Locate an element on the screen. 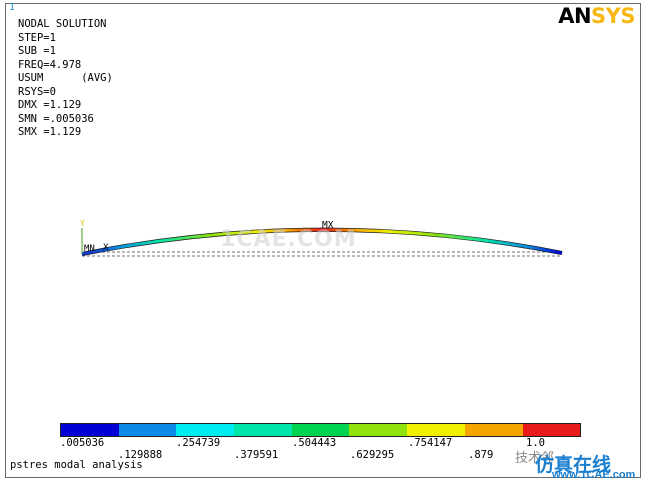 The image size is (646, 486). legend-tick: .629295 is located at coordinates (372, 455).